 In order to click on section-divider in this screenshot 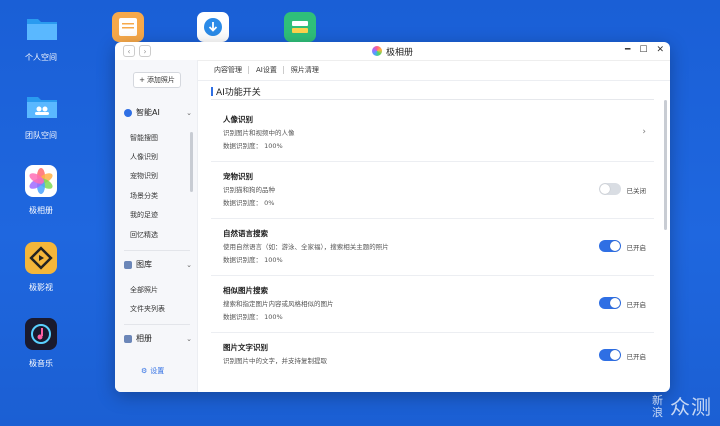, I will do `click(432, 99)`.